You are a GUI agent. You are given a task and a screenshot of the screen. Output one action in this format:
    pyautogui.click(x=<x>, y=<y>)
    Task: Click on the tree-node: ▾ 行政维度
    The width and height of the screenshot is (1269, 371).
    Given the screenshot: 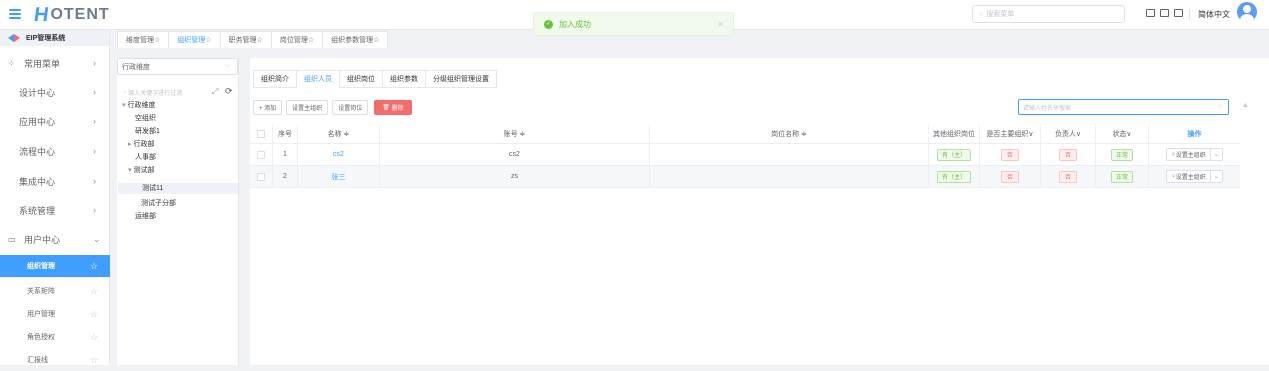 What is the action you would take?
    pyautogui.click(x=138, y=105)
    